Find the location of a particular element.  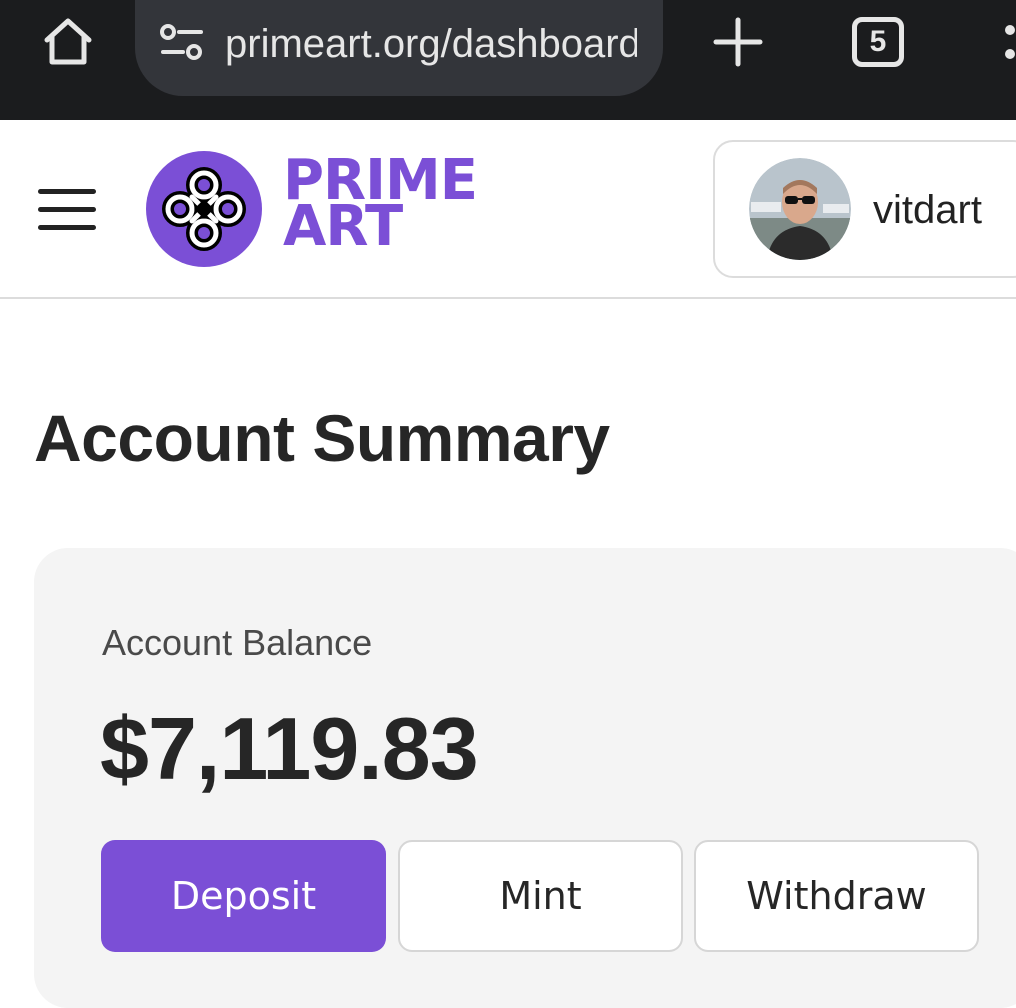

avatar is located at coordinates (800, 209).